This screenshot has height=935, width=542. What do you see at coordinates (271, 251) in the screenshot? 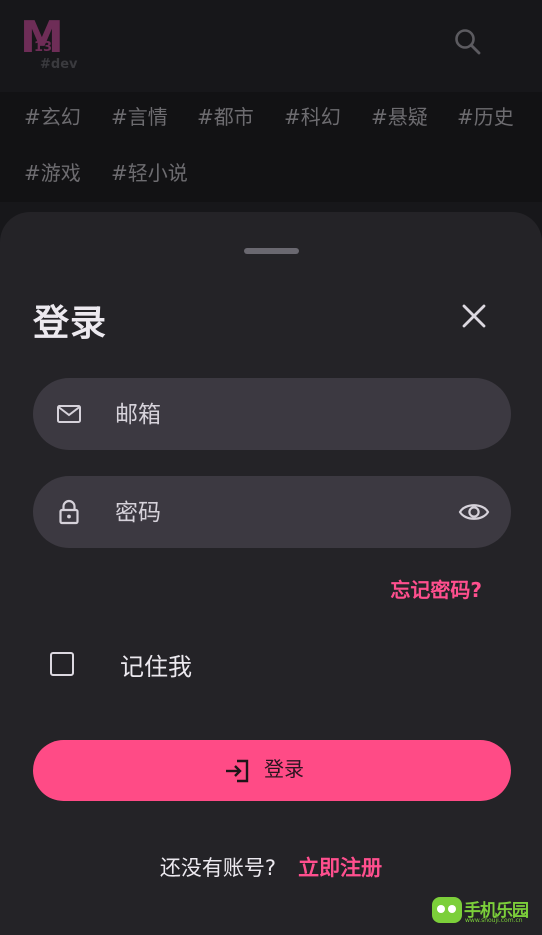
I see `drag-handle` at bounding box center [271, 251].